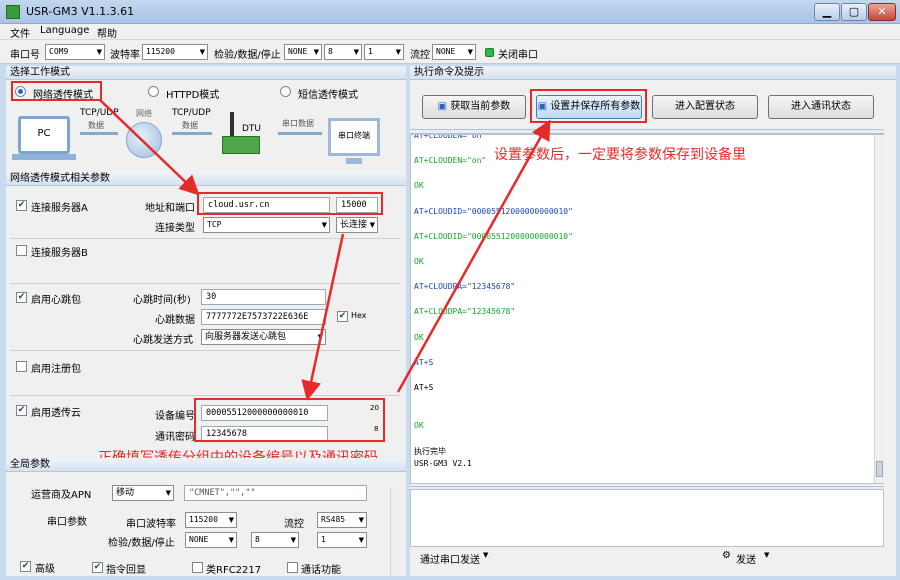 The height and width of the screenshot is (580, 900). Describe the element at coordinates (149, 147) in the screenshot. I see `arrow-to-address` at that location.